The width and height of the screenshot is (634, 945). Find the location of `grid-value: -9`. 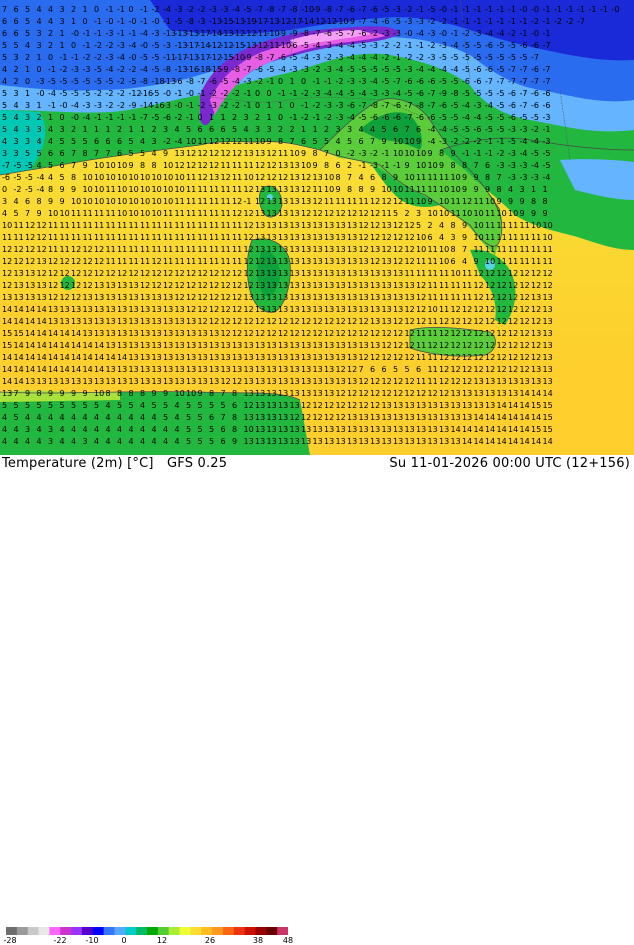

grid-value: -9 is located at coordinates (351, 21).